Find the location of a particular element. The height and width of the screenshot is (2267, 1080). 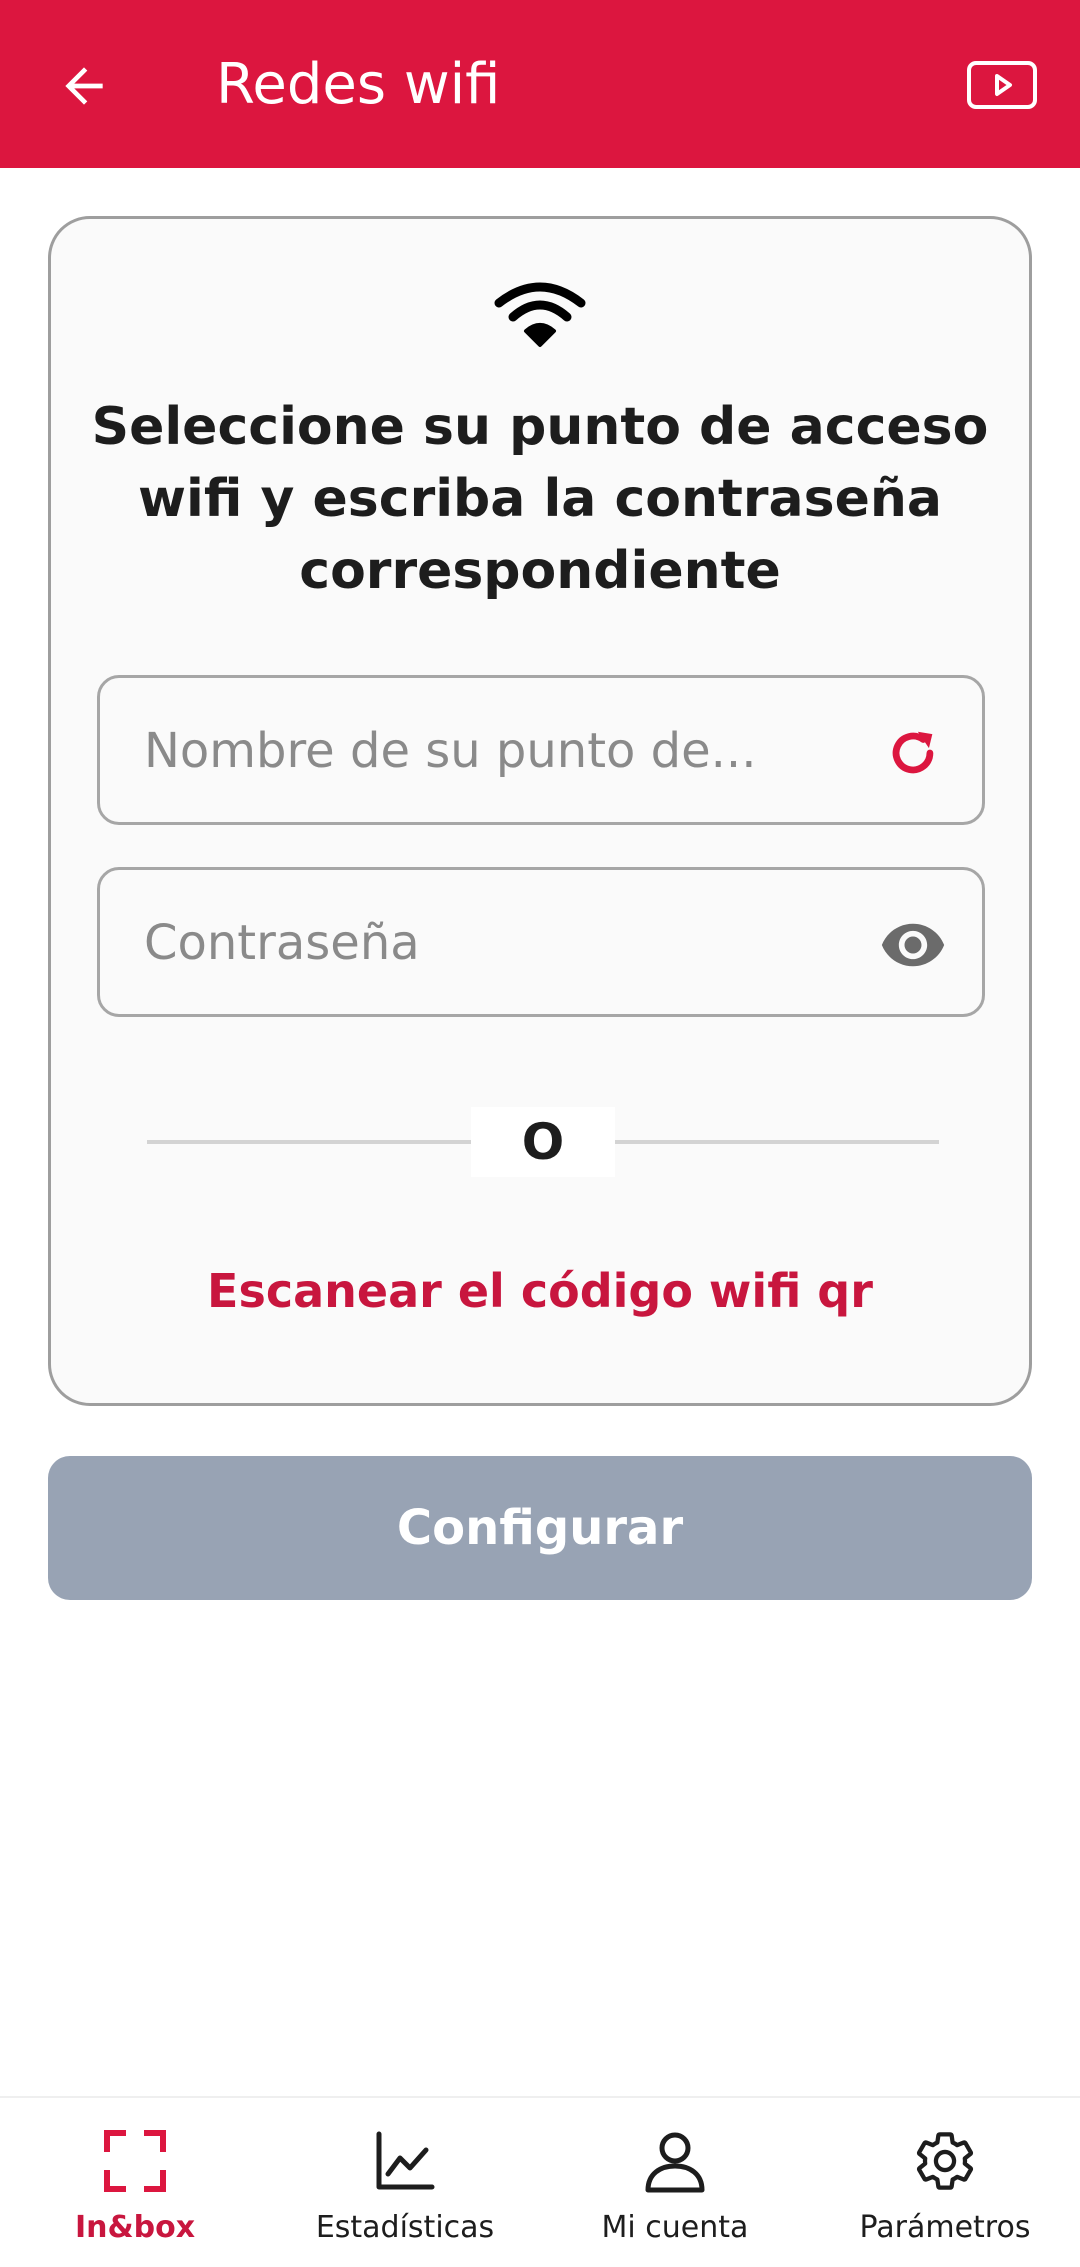

nav-item-inbox: In&box is located at coordinates (135, 2182).